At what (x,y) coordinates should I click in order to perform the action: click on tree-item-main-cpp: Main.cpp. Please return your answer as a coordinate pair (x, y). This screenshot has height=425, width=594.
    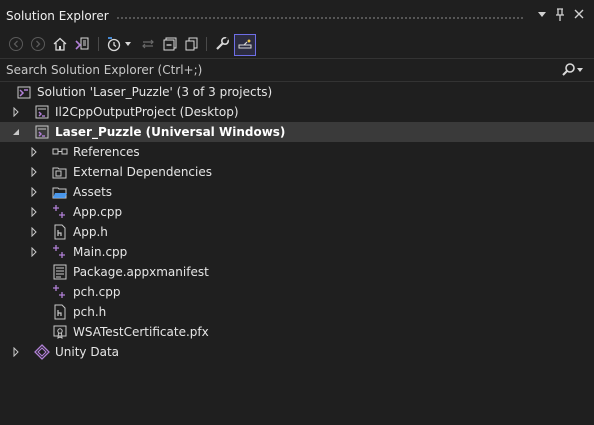
    Looking at the image, I should click on (297, 252).